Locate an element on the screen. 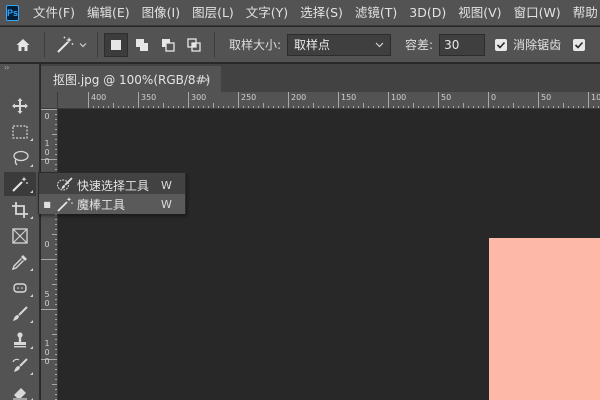  subtract-from-selection-icon is located at coordinates (168, 45).